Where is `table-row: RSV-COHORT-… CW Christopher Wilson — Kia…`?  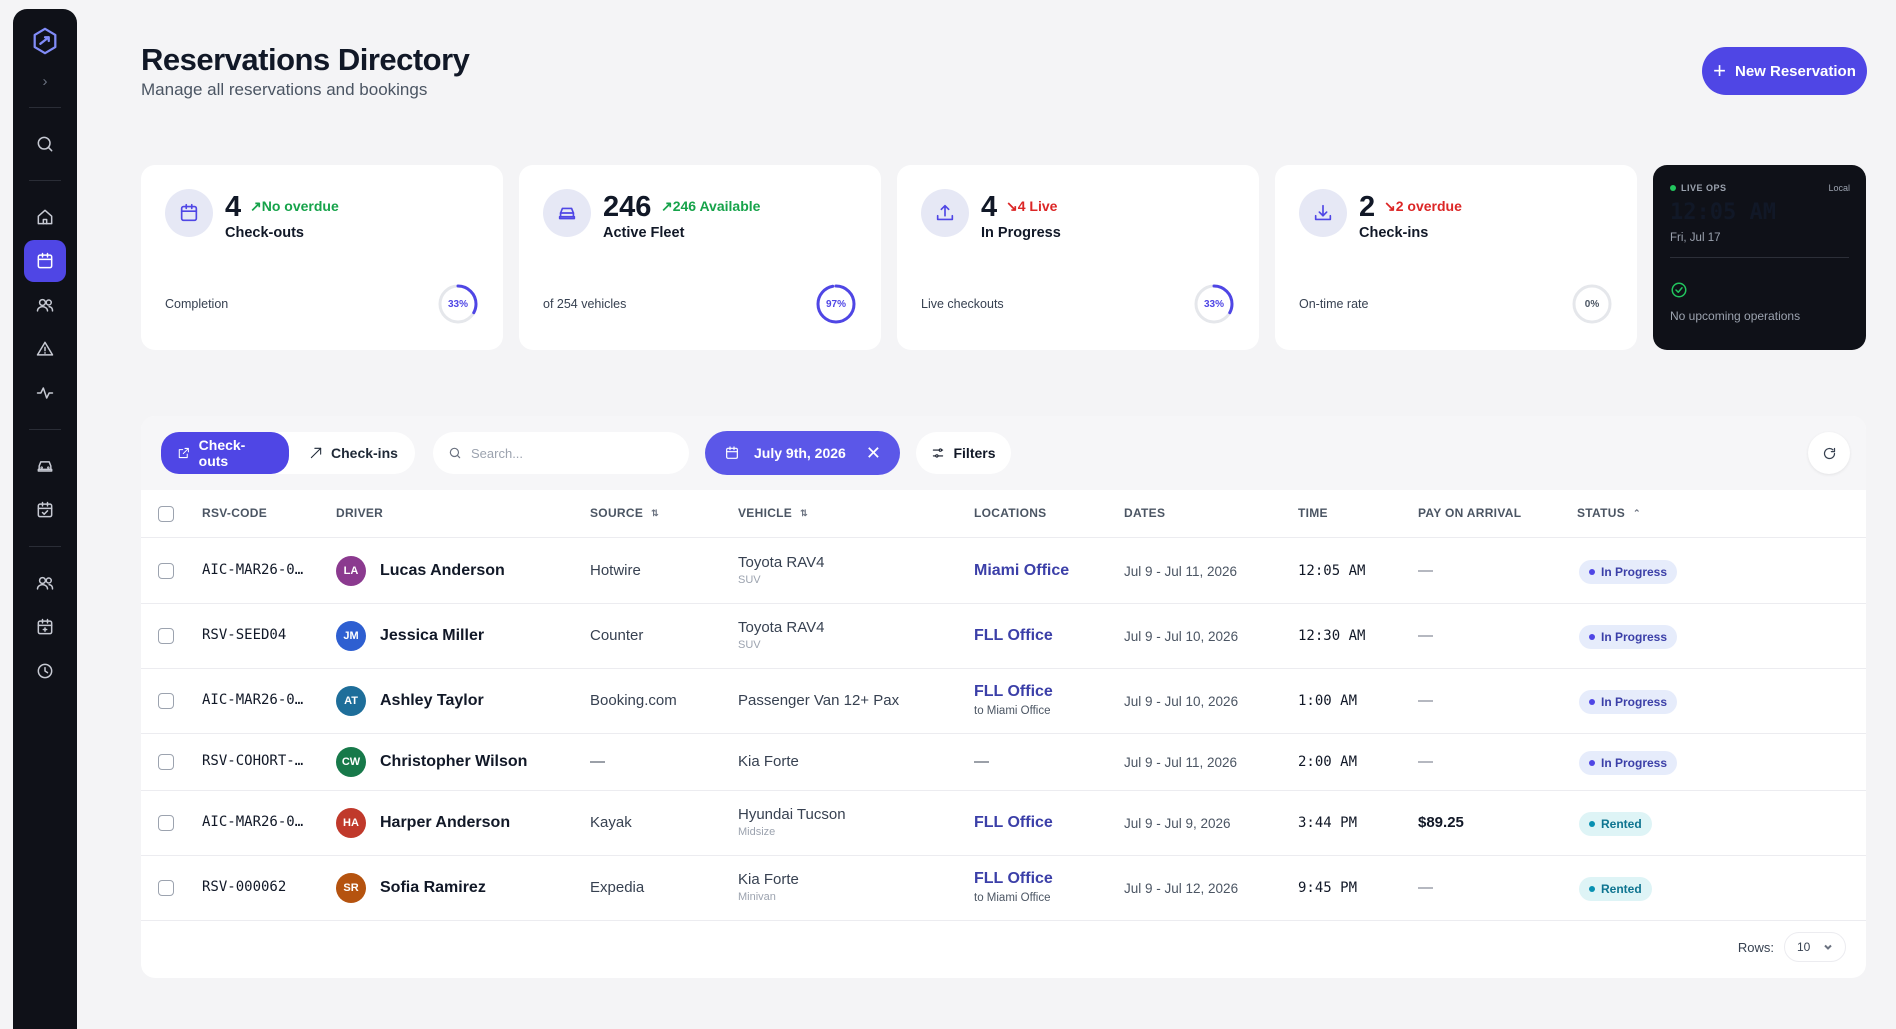 table-row: RSV-COHORT-… CW Christopher Wilson — Kia… is located at coordinates (1003, 762).